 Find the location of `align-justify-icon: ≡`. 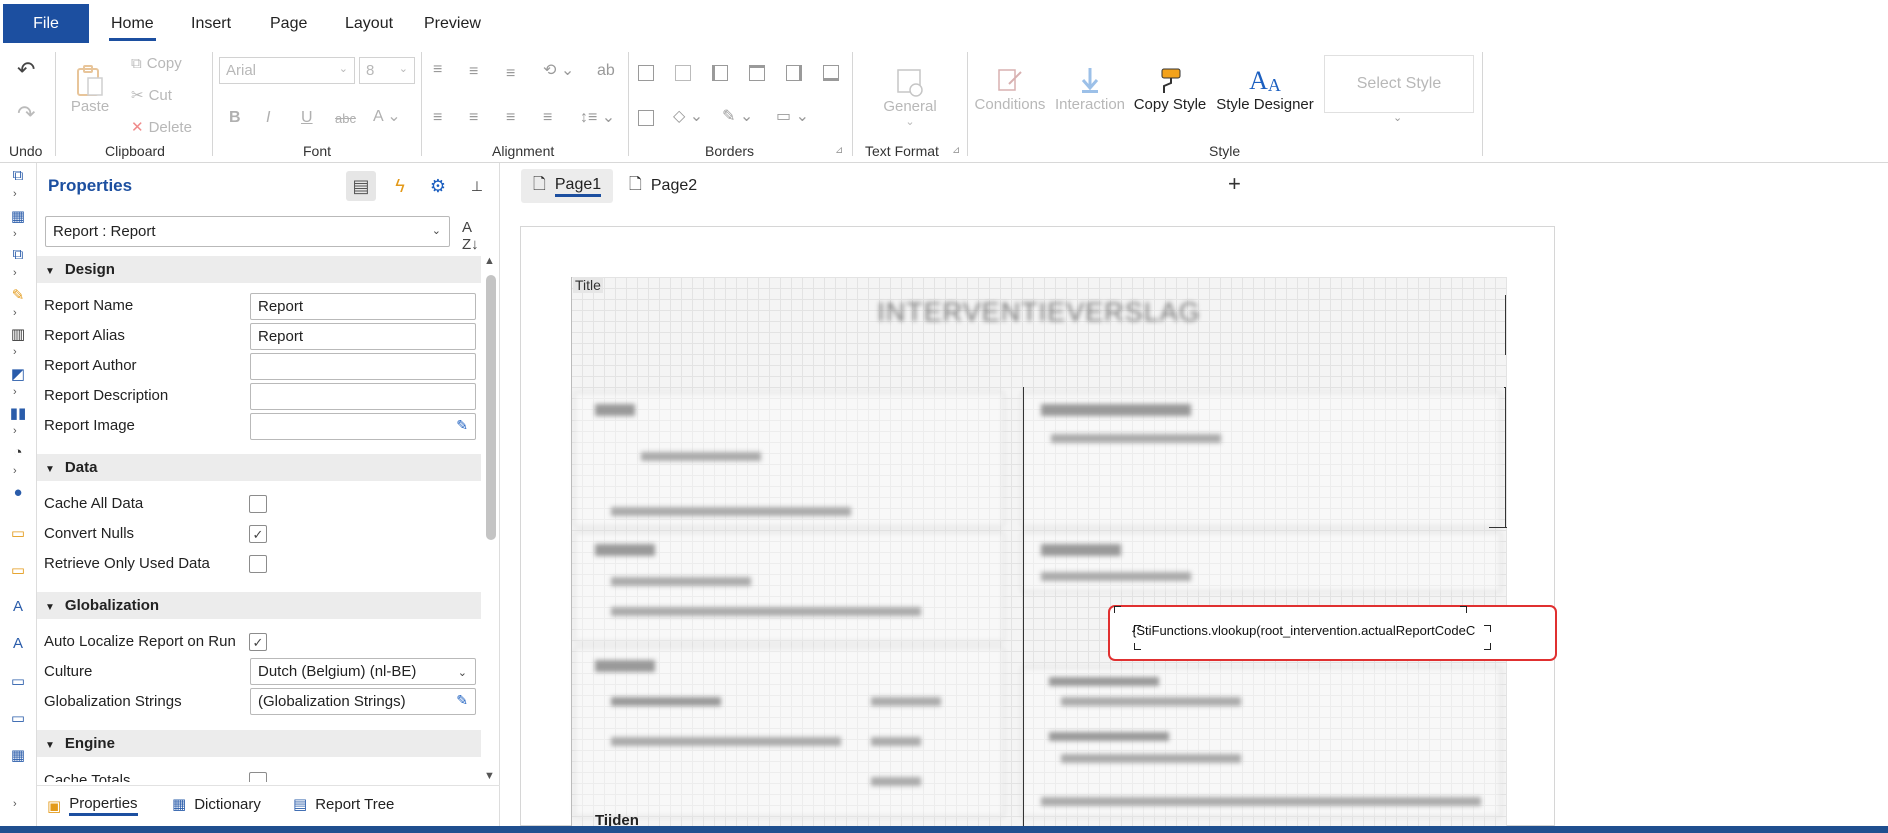

align-justify-icon: ≡ is located at coordinates (547, 118).